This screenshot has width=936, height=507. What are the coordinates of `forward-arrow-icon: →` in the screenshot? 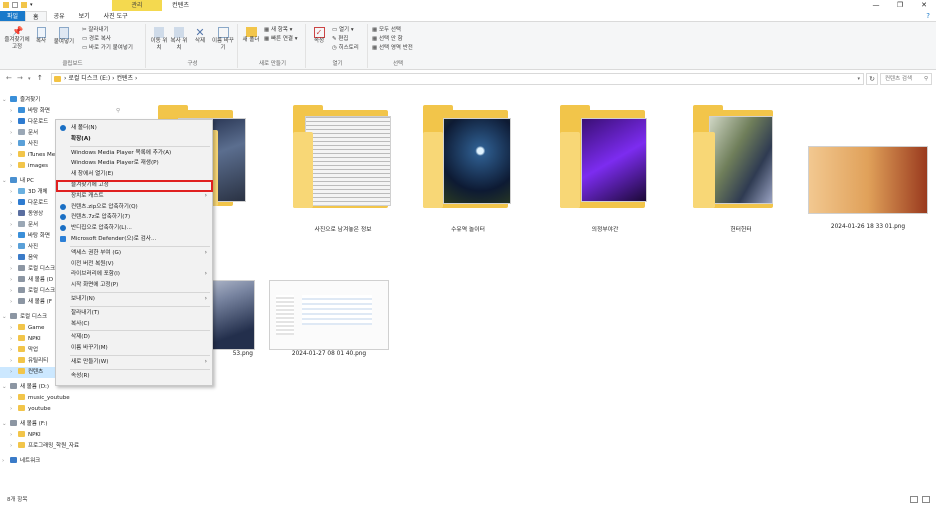 It's located at (20, 78).